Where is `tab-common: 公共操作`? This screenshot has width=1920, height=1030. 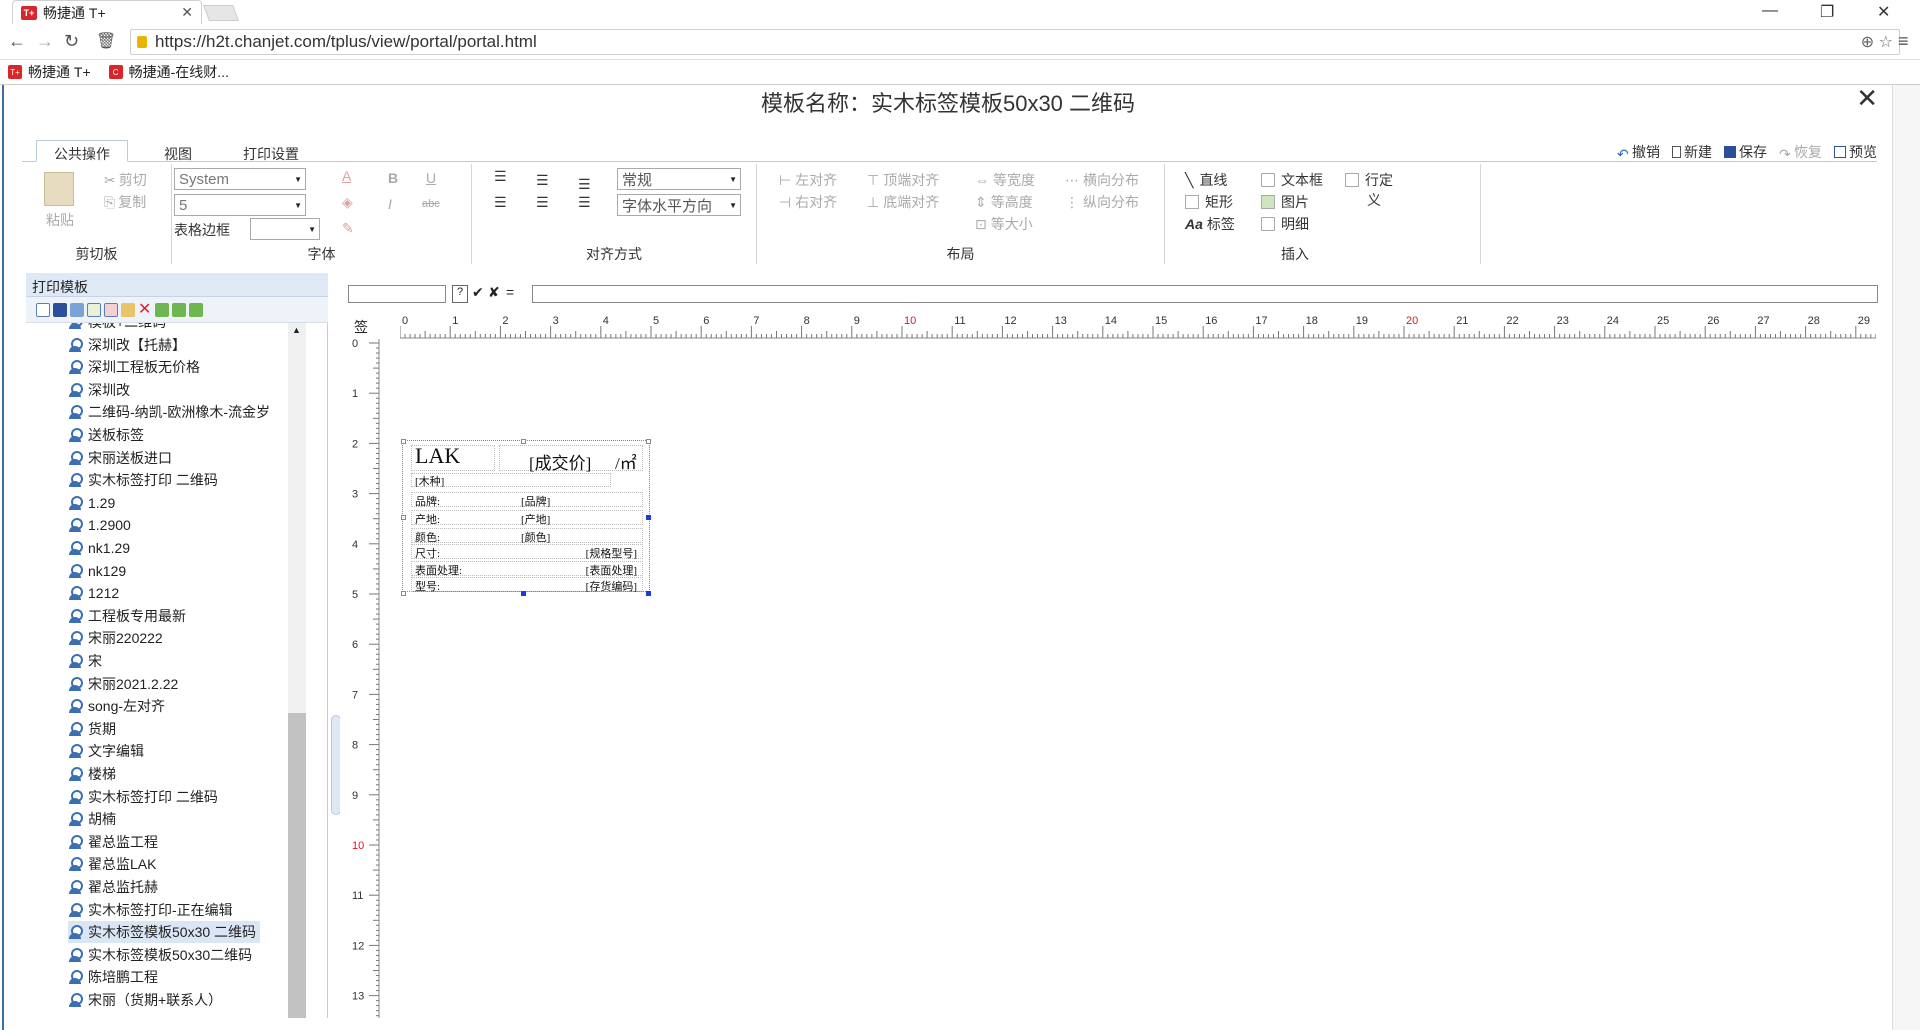 tab-common: 公共操作 is located at coordinates (82, 151).